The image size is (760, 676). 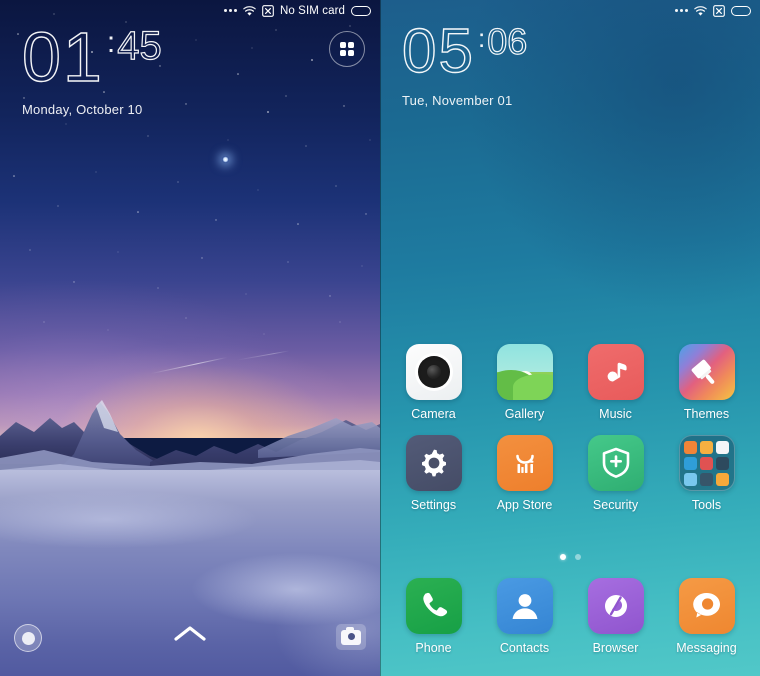 I want to click on music-note-icon, so click(x=615, y=372).